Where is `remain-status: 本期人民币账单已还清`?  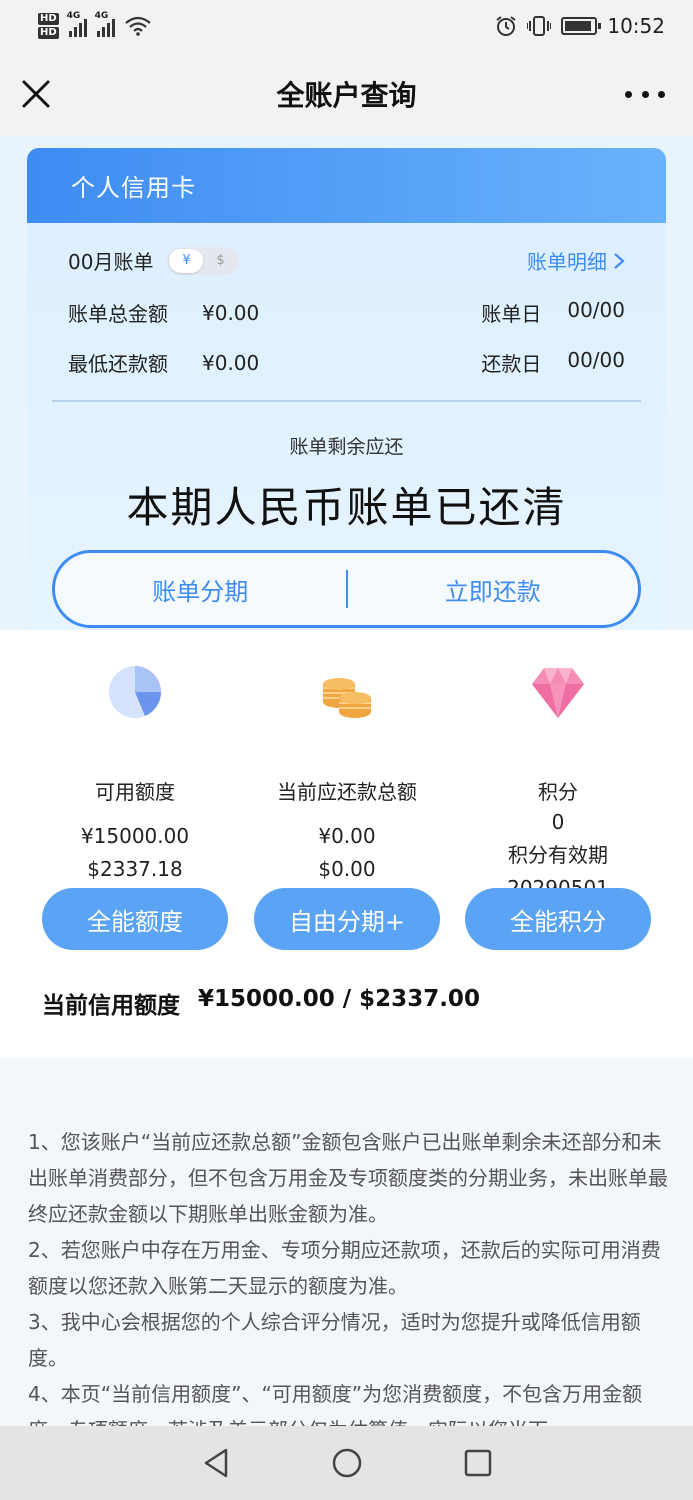
remain-status: 本期人民币账单已还清 is located at coordinates (346, 507).